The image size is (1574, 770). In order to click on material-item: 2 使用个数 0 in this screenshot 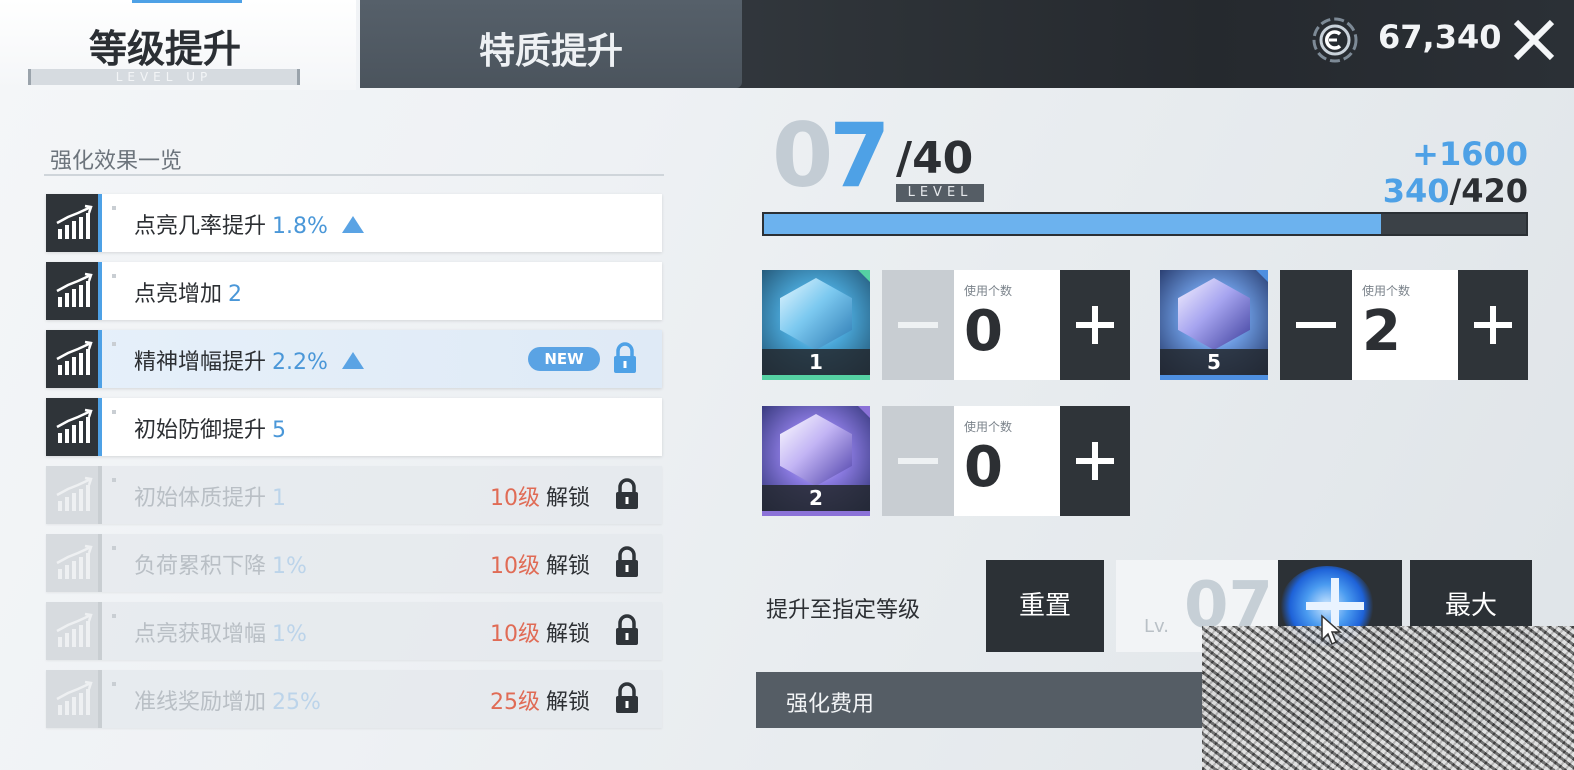, I will do `click(946, 462)`.